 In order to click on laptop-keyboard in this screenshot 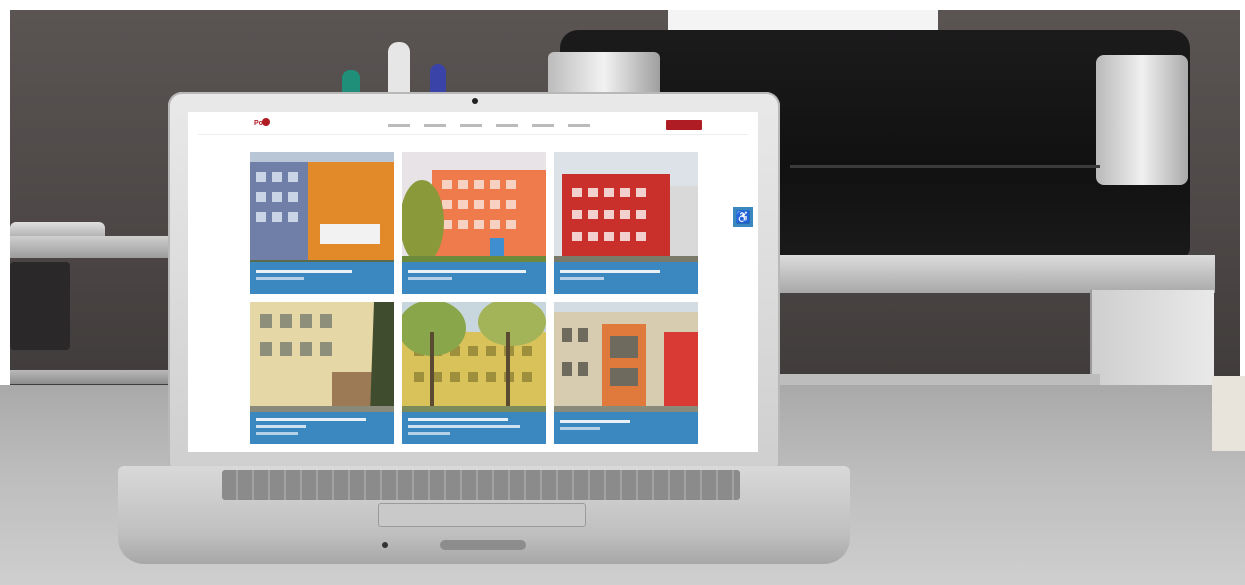, I will do `click(481, 485)`.